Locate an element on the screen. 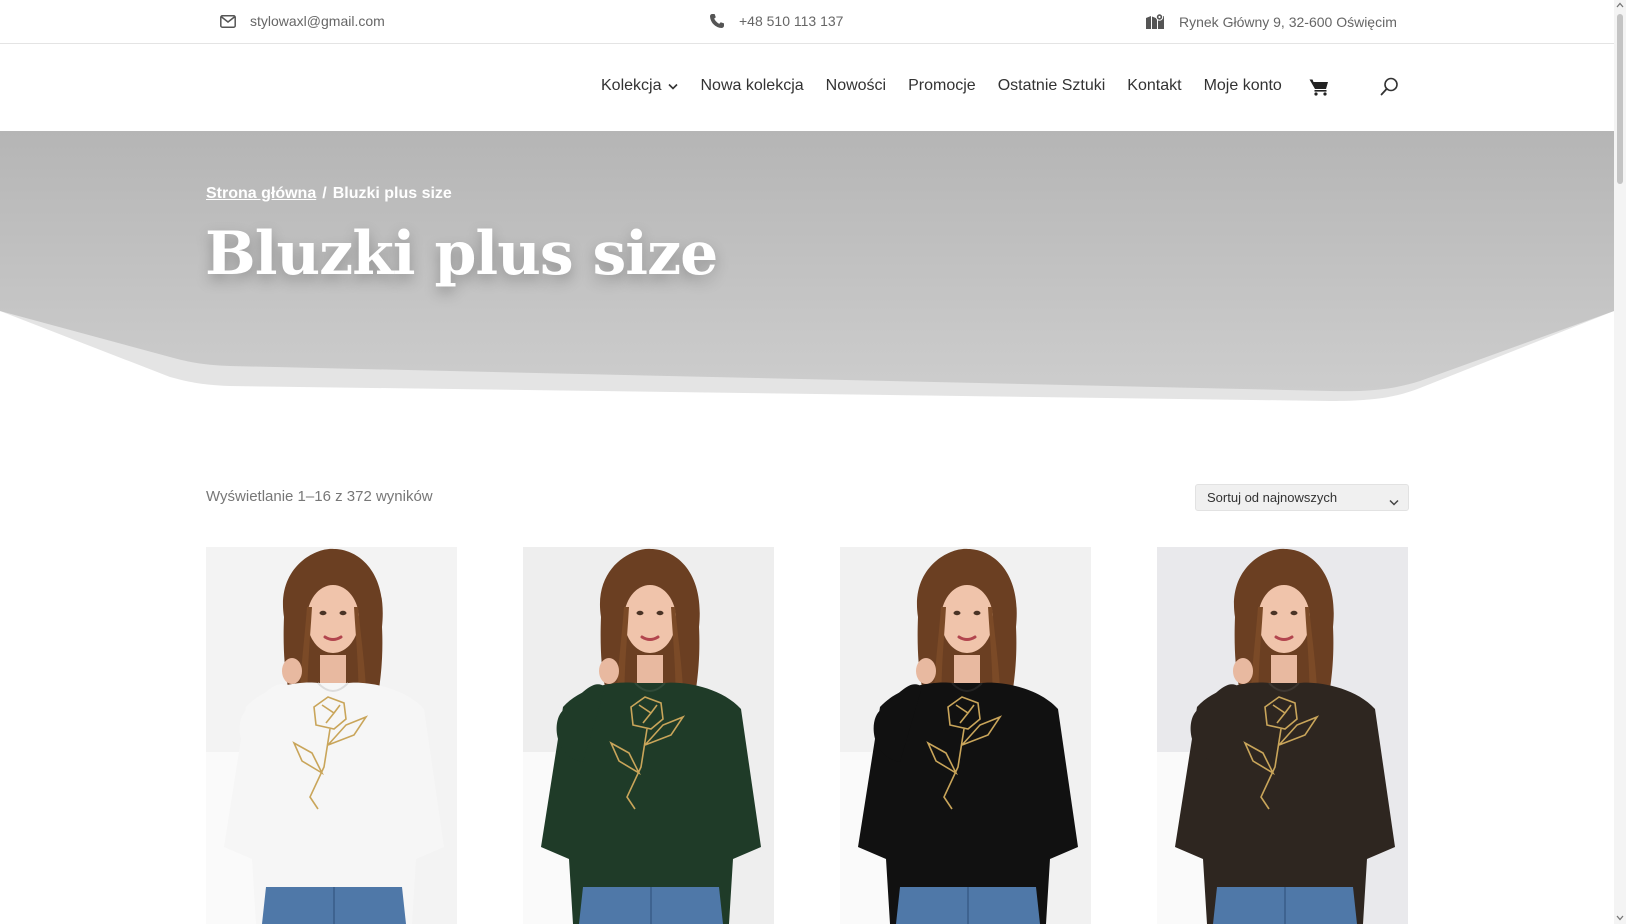  nav-label: Nowa kolekcja is located at coordinates (751, 86).